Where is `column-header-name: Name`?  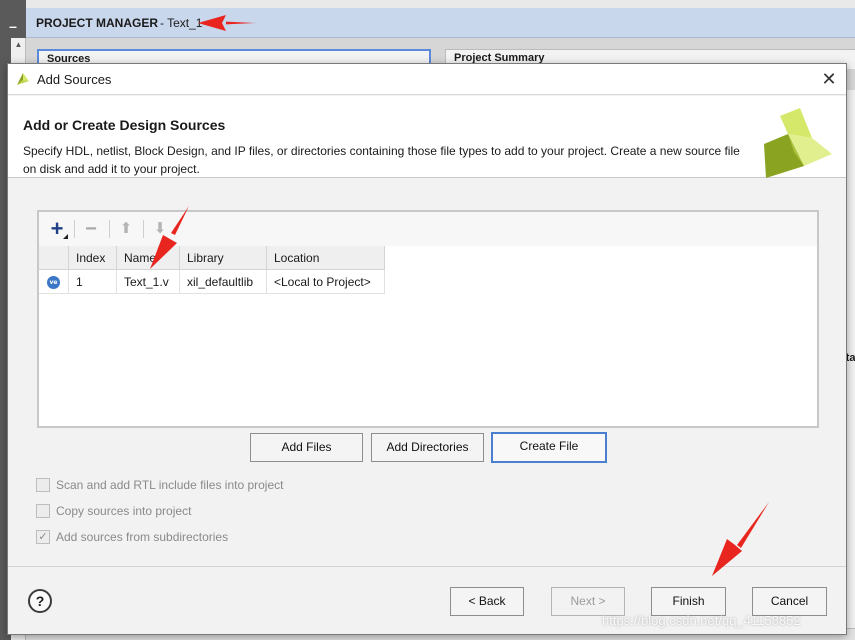 column-header-name: Name is located at coordinates (148, 258).